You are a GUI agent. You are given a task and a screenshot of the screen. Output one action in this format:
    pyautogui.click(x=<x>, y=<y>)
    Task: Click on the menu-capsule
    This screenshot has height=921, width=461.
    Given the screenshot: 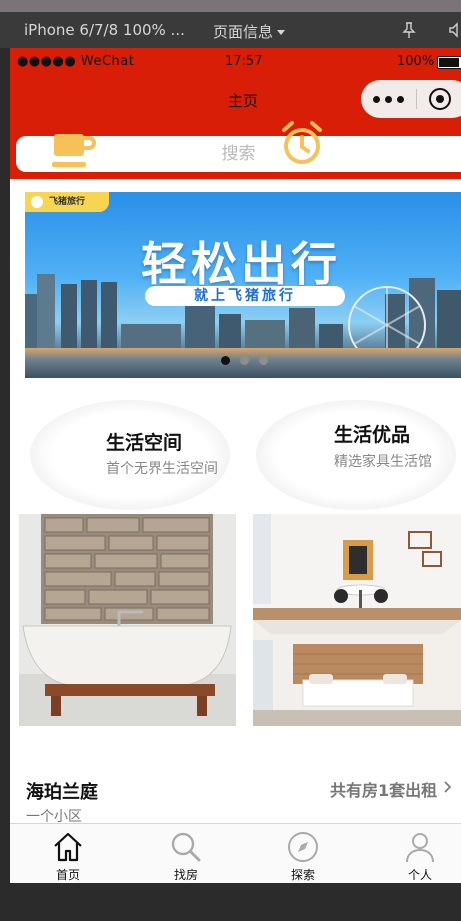 What is the action you would take?
    pyautogui.click(x=411, y=99)
    